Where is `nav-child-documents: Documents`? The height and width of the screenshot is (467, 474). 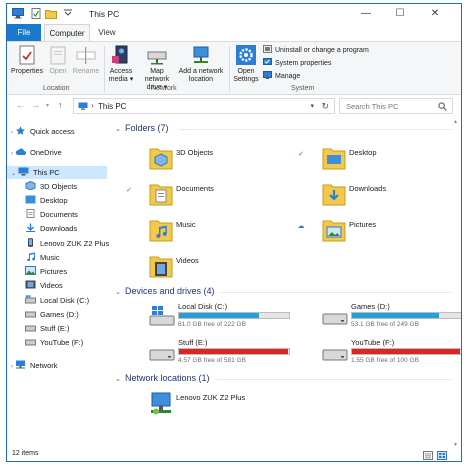 nav-child-documents: Documents is located at coordinates (51, 214).